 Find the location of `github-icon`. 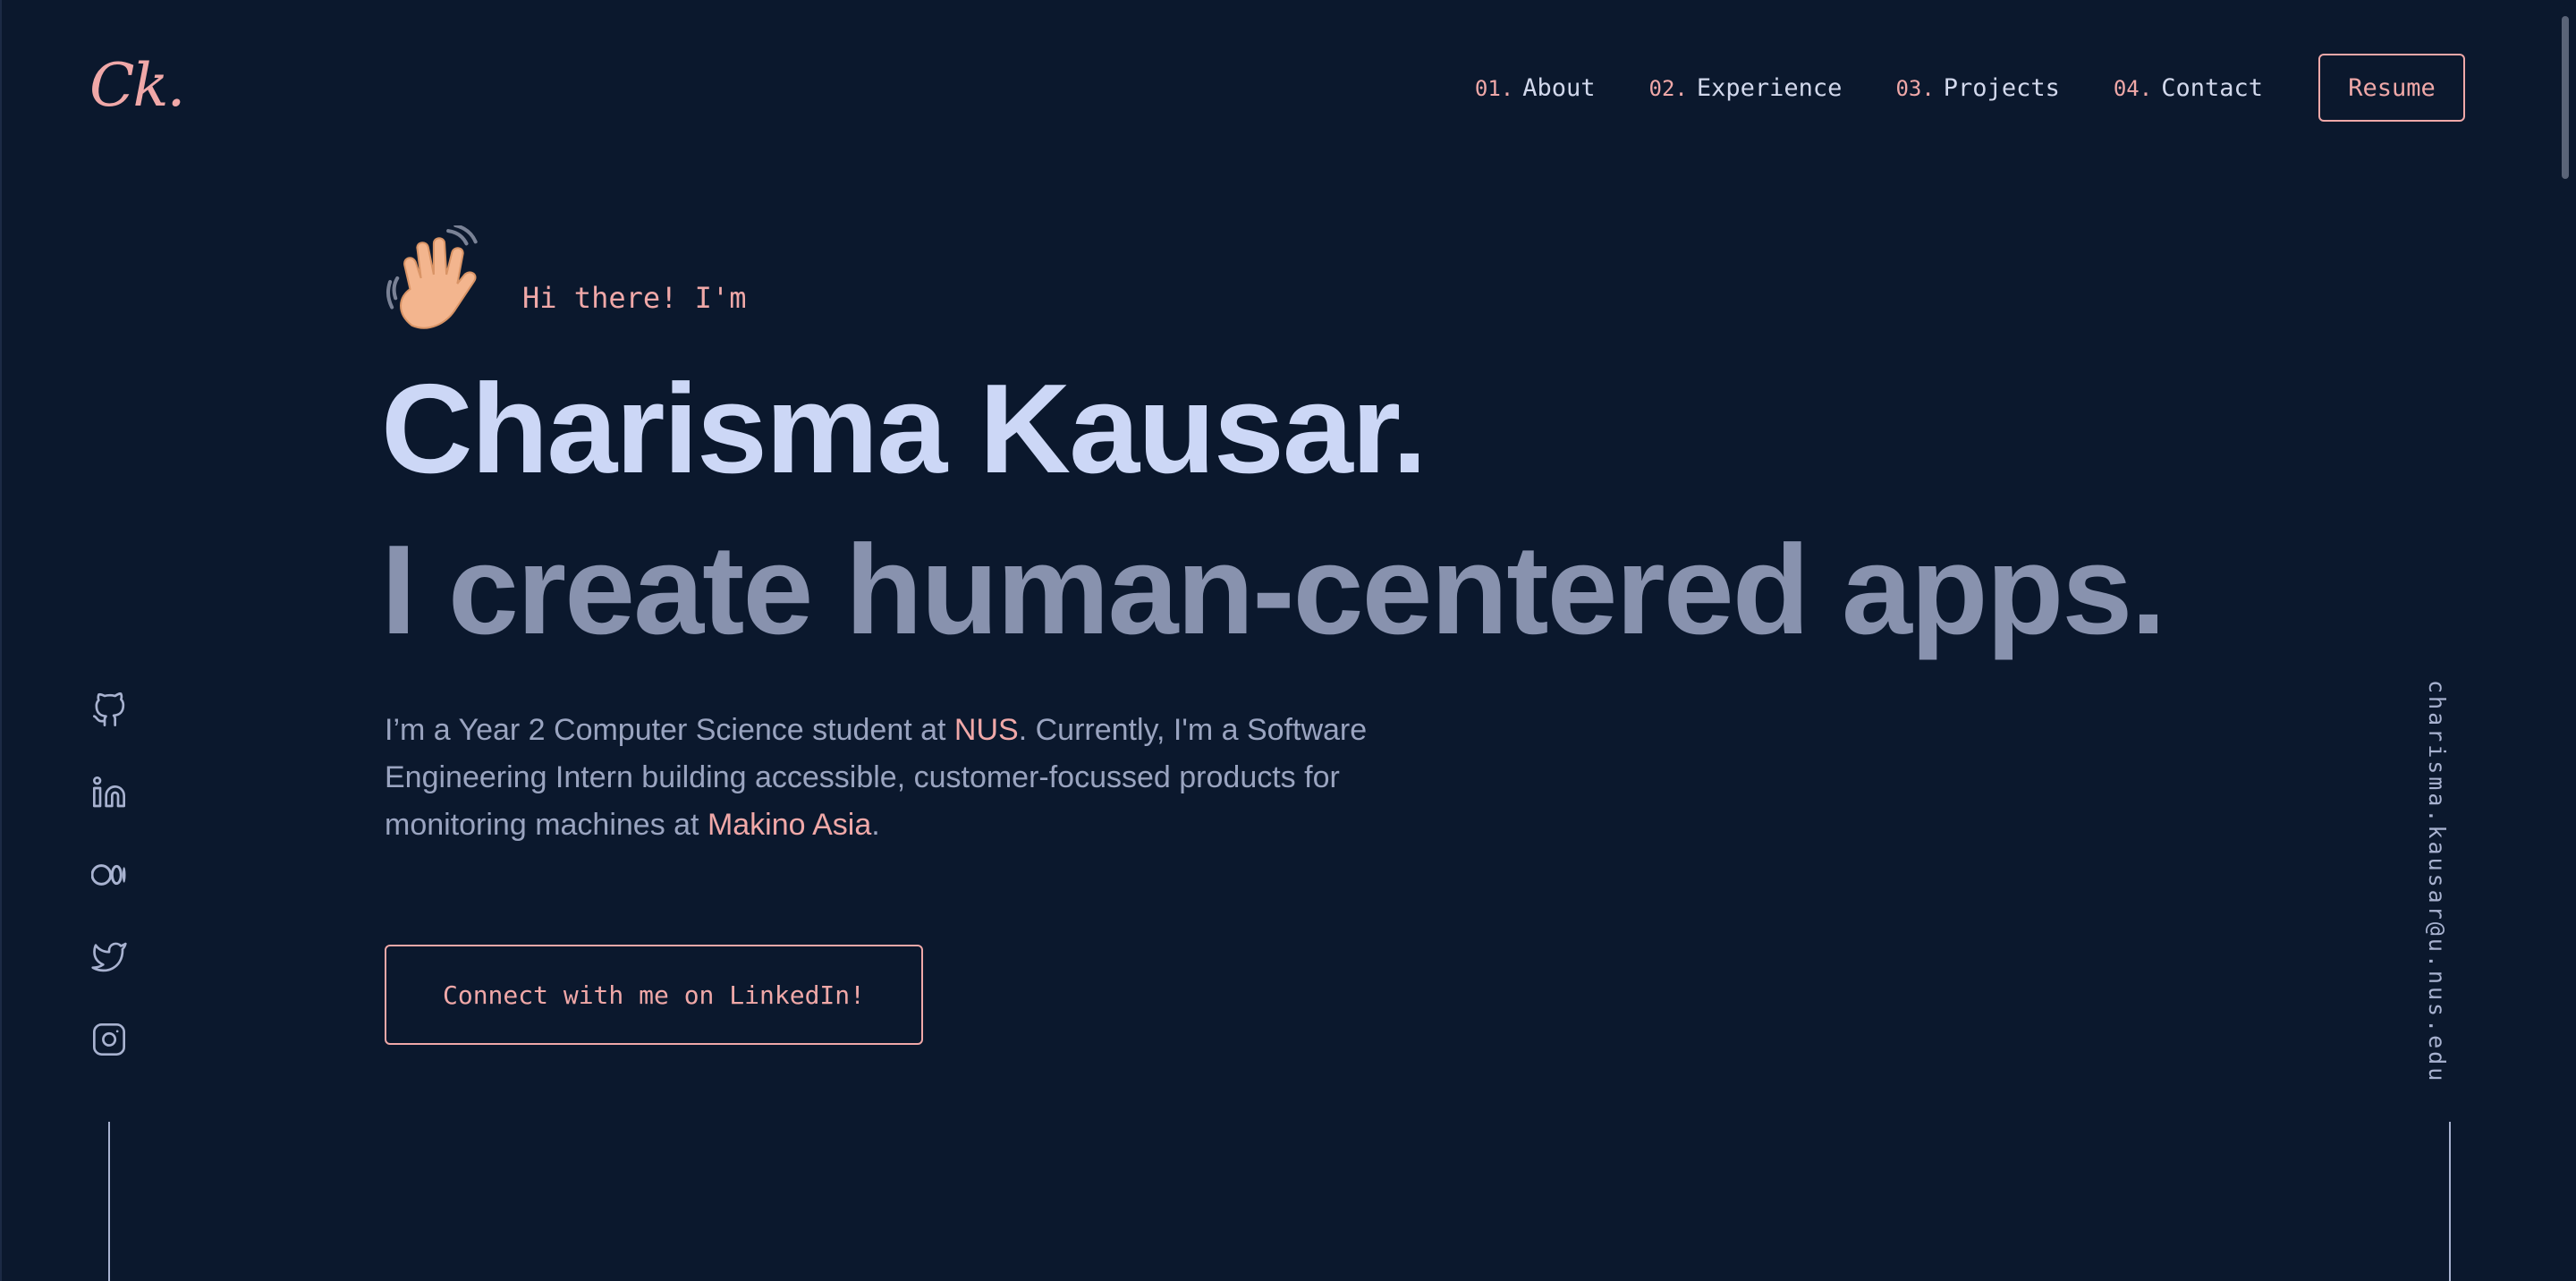

github-icon is located at coordinates (109, 710).